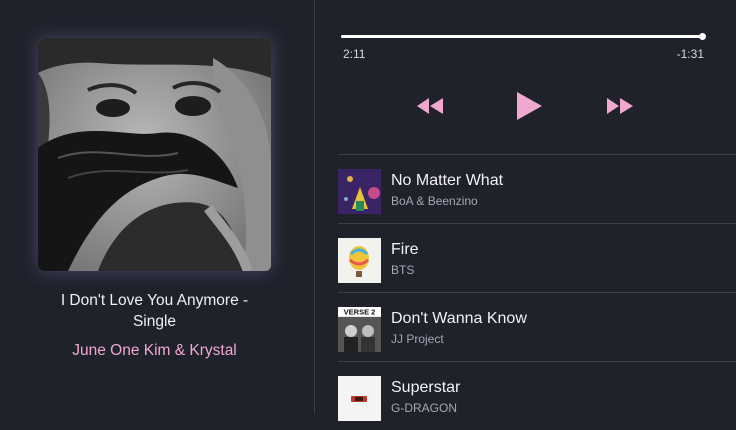 The width and height of the screenshot is (736, 430). What do you see at coordinates (459, 318) in the screenshot?
I see `track-title: Don't Wanna Know` at bounding box center [459, 318].